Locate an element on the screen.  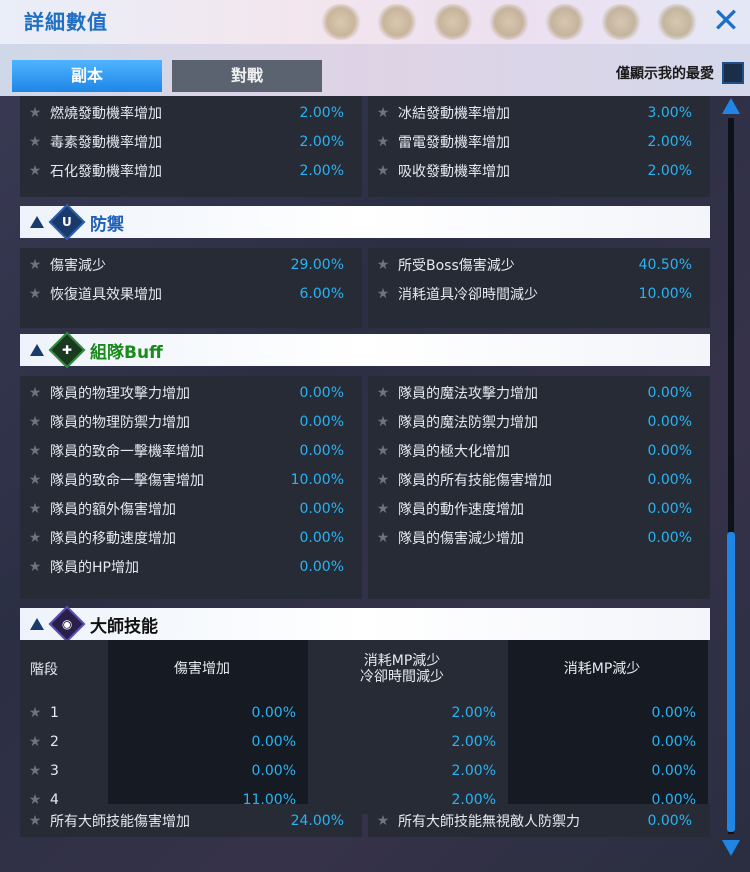
stat-row: ★ 隊員的致命一擊機率增加 0.00% is located at coordinates (191, 450).